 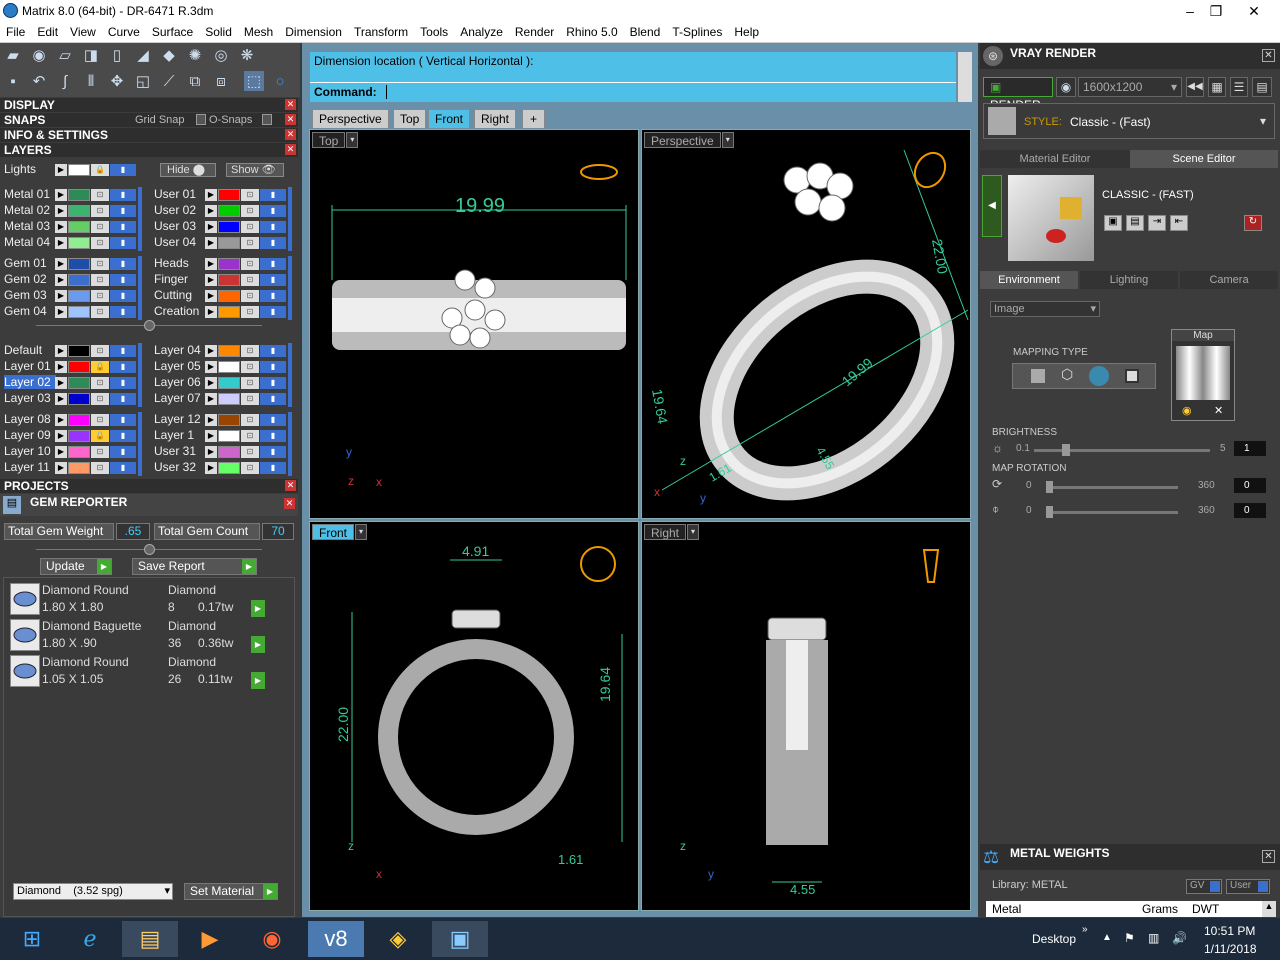 What do you see at coordinates (1112, 487) in the screenshot?
I see `rotation1-slider` at bounding box center [1112, 487].